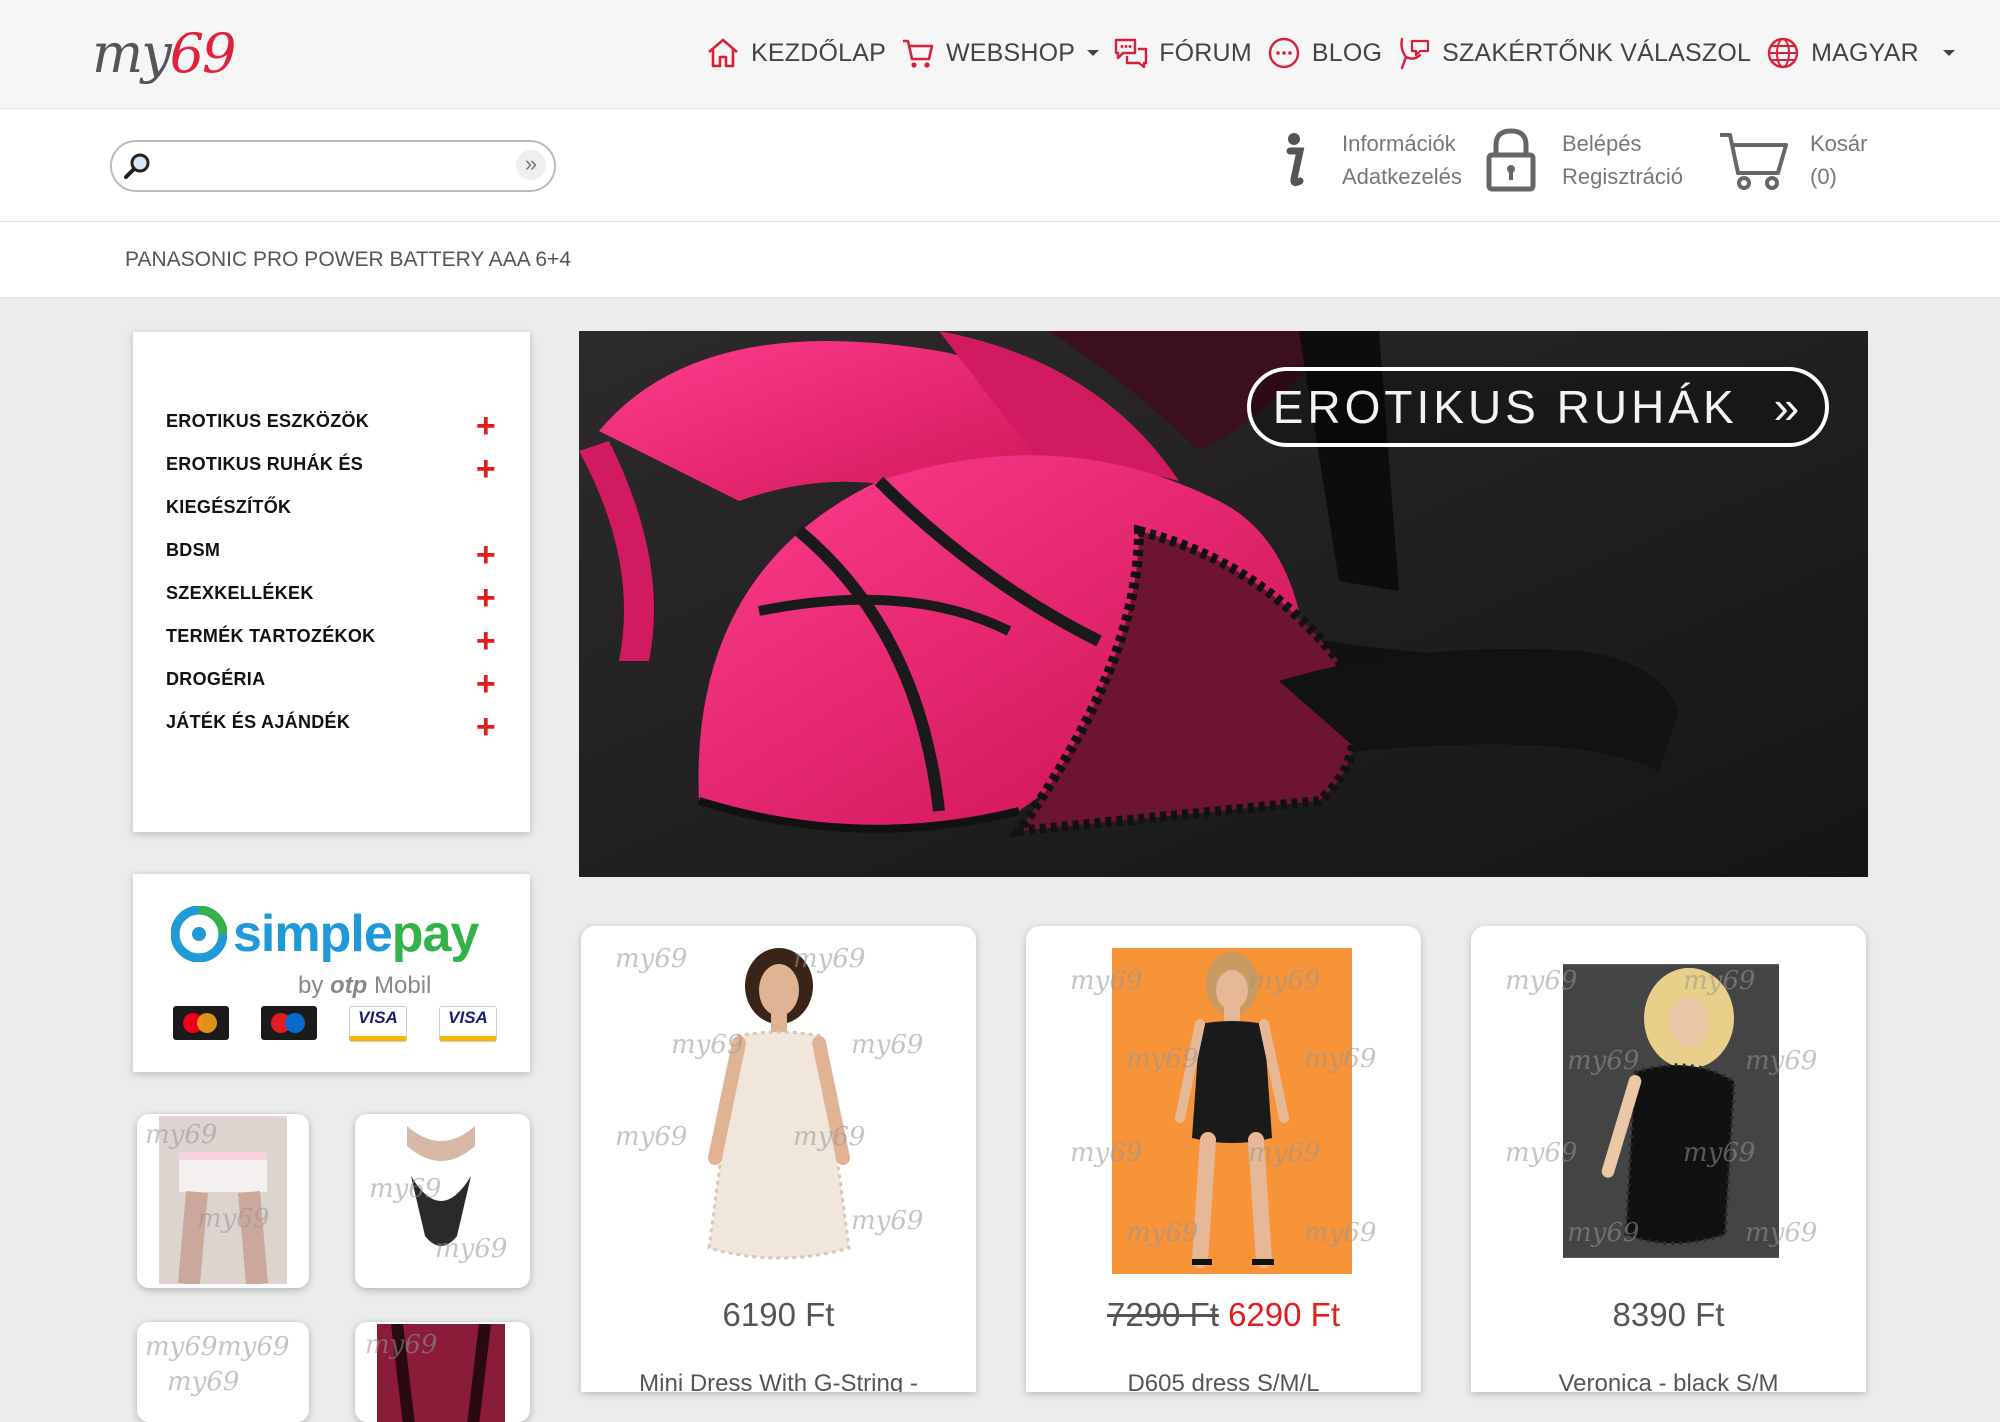 The width and height of the screenshot is (2000, 1422). Describe the element at coordinates (1347, 52) in the screenshot. I see `nav-blog-label: BLOG` at that location.